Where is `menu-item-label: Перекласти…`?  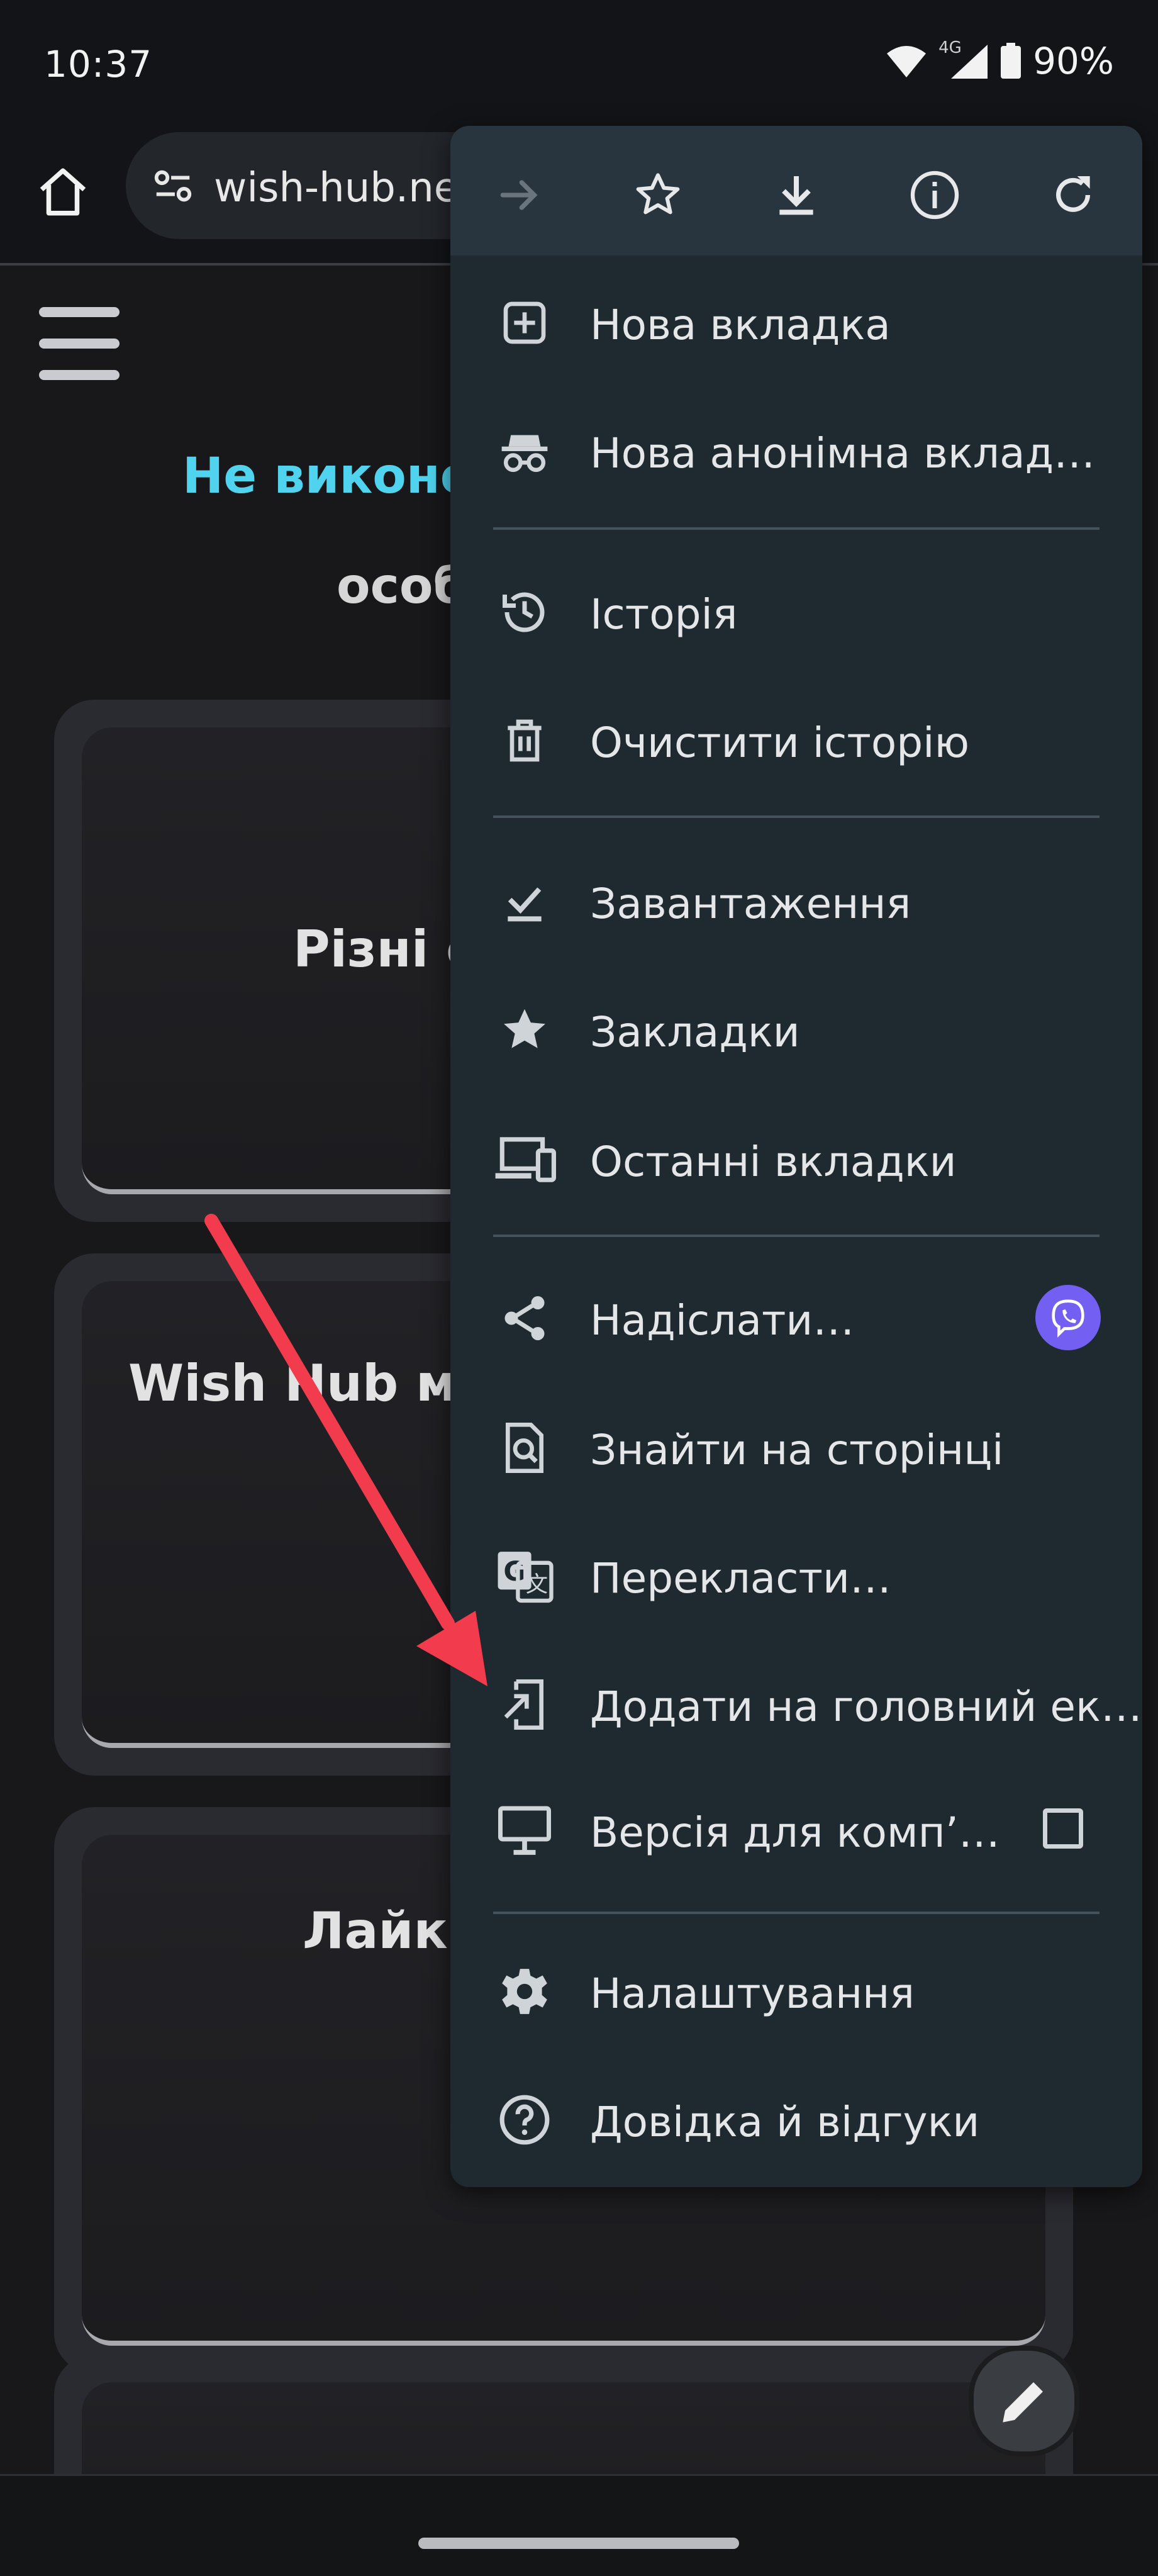
menu-item-label: Перекласти… is located at coordinates (740, 1578).